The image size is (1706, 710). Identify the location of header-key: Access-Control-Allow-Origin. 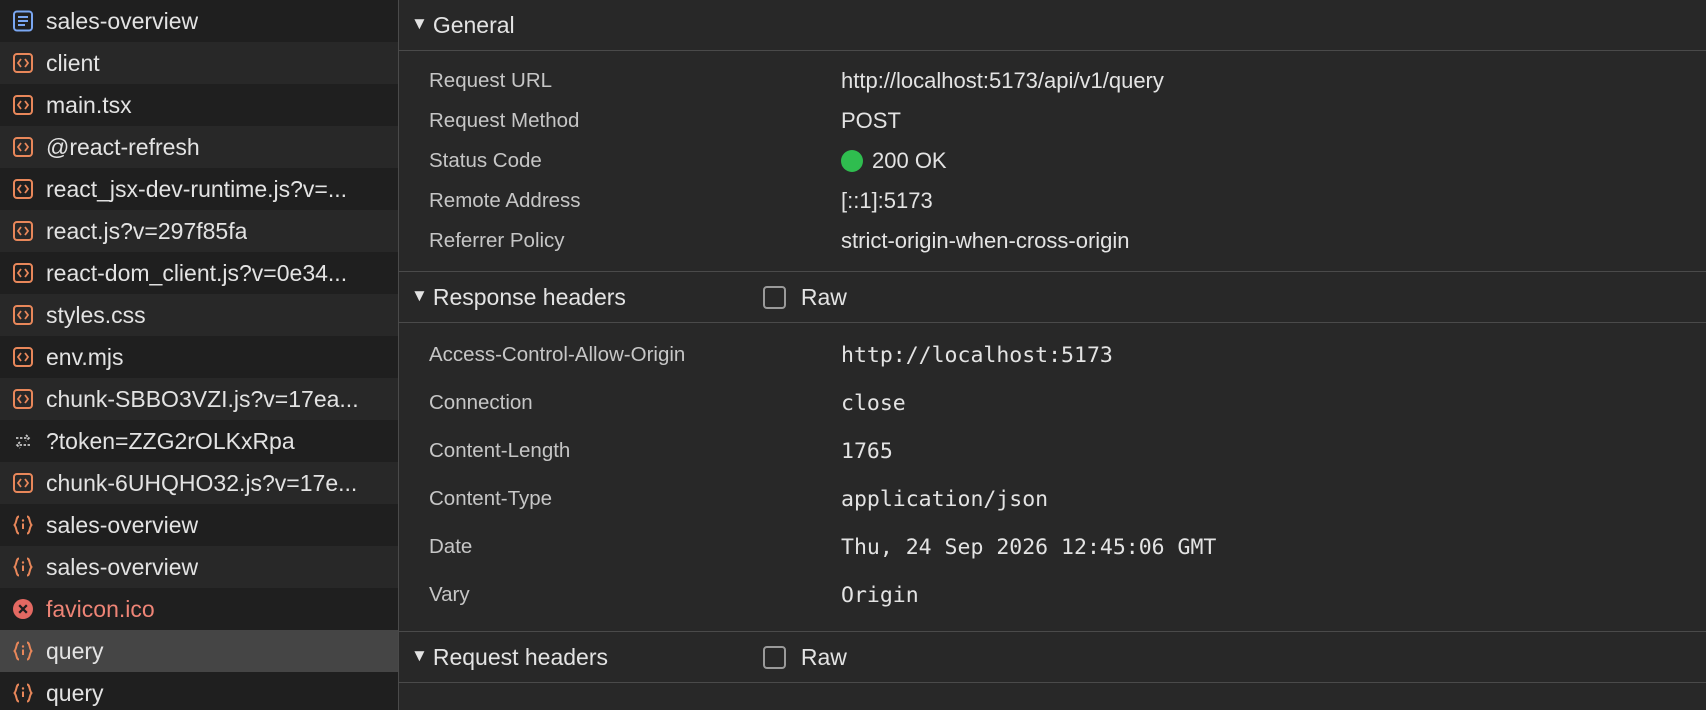
(557, 354).